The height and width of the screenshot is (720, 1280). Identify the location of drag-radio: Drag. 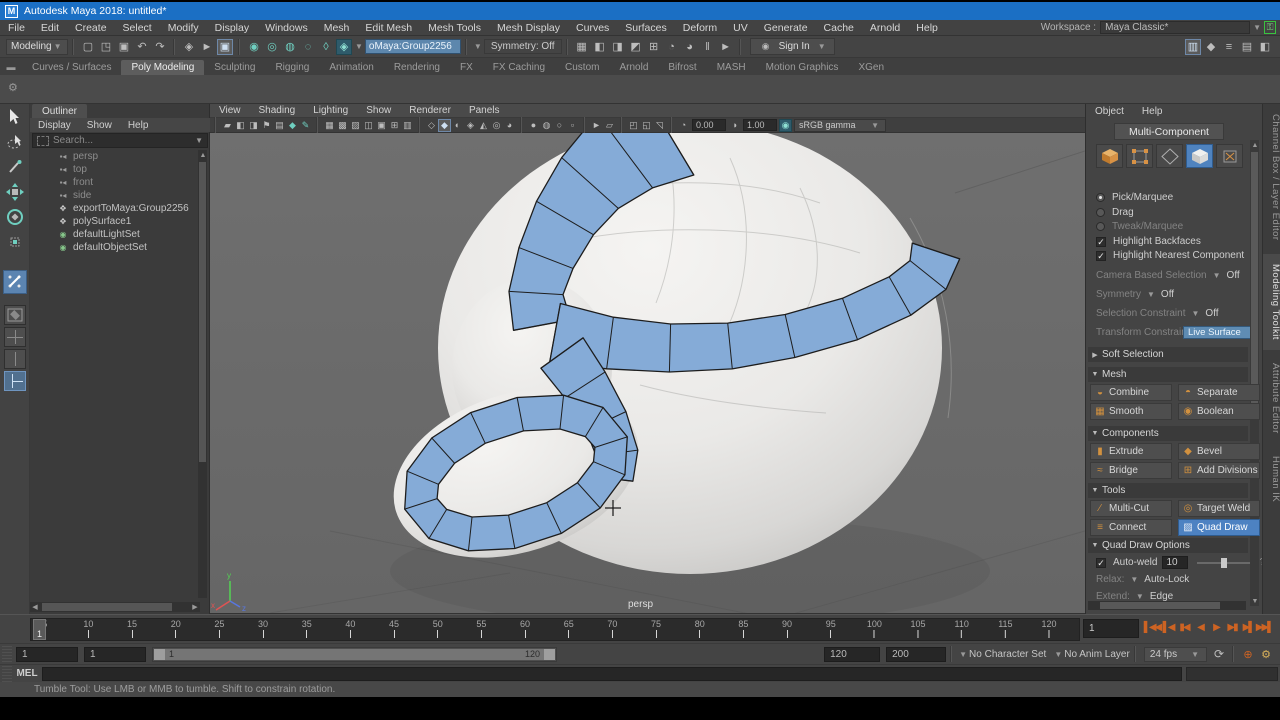
(1115, 212).